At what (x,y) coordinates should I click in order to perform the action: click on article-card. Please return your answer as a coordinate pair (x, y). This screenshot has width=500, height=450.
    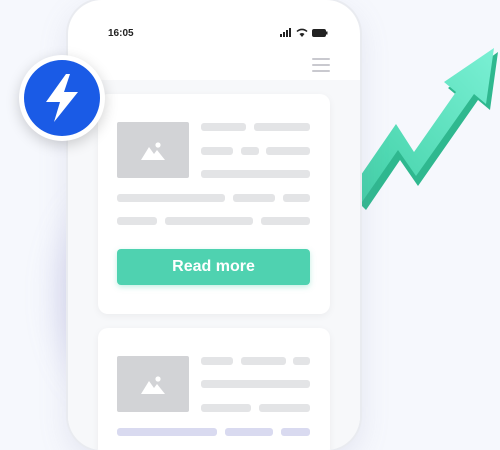
    Looking at the image, I should click on (214, 389).